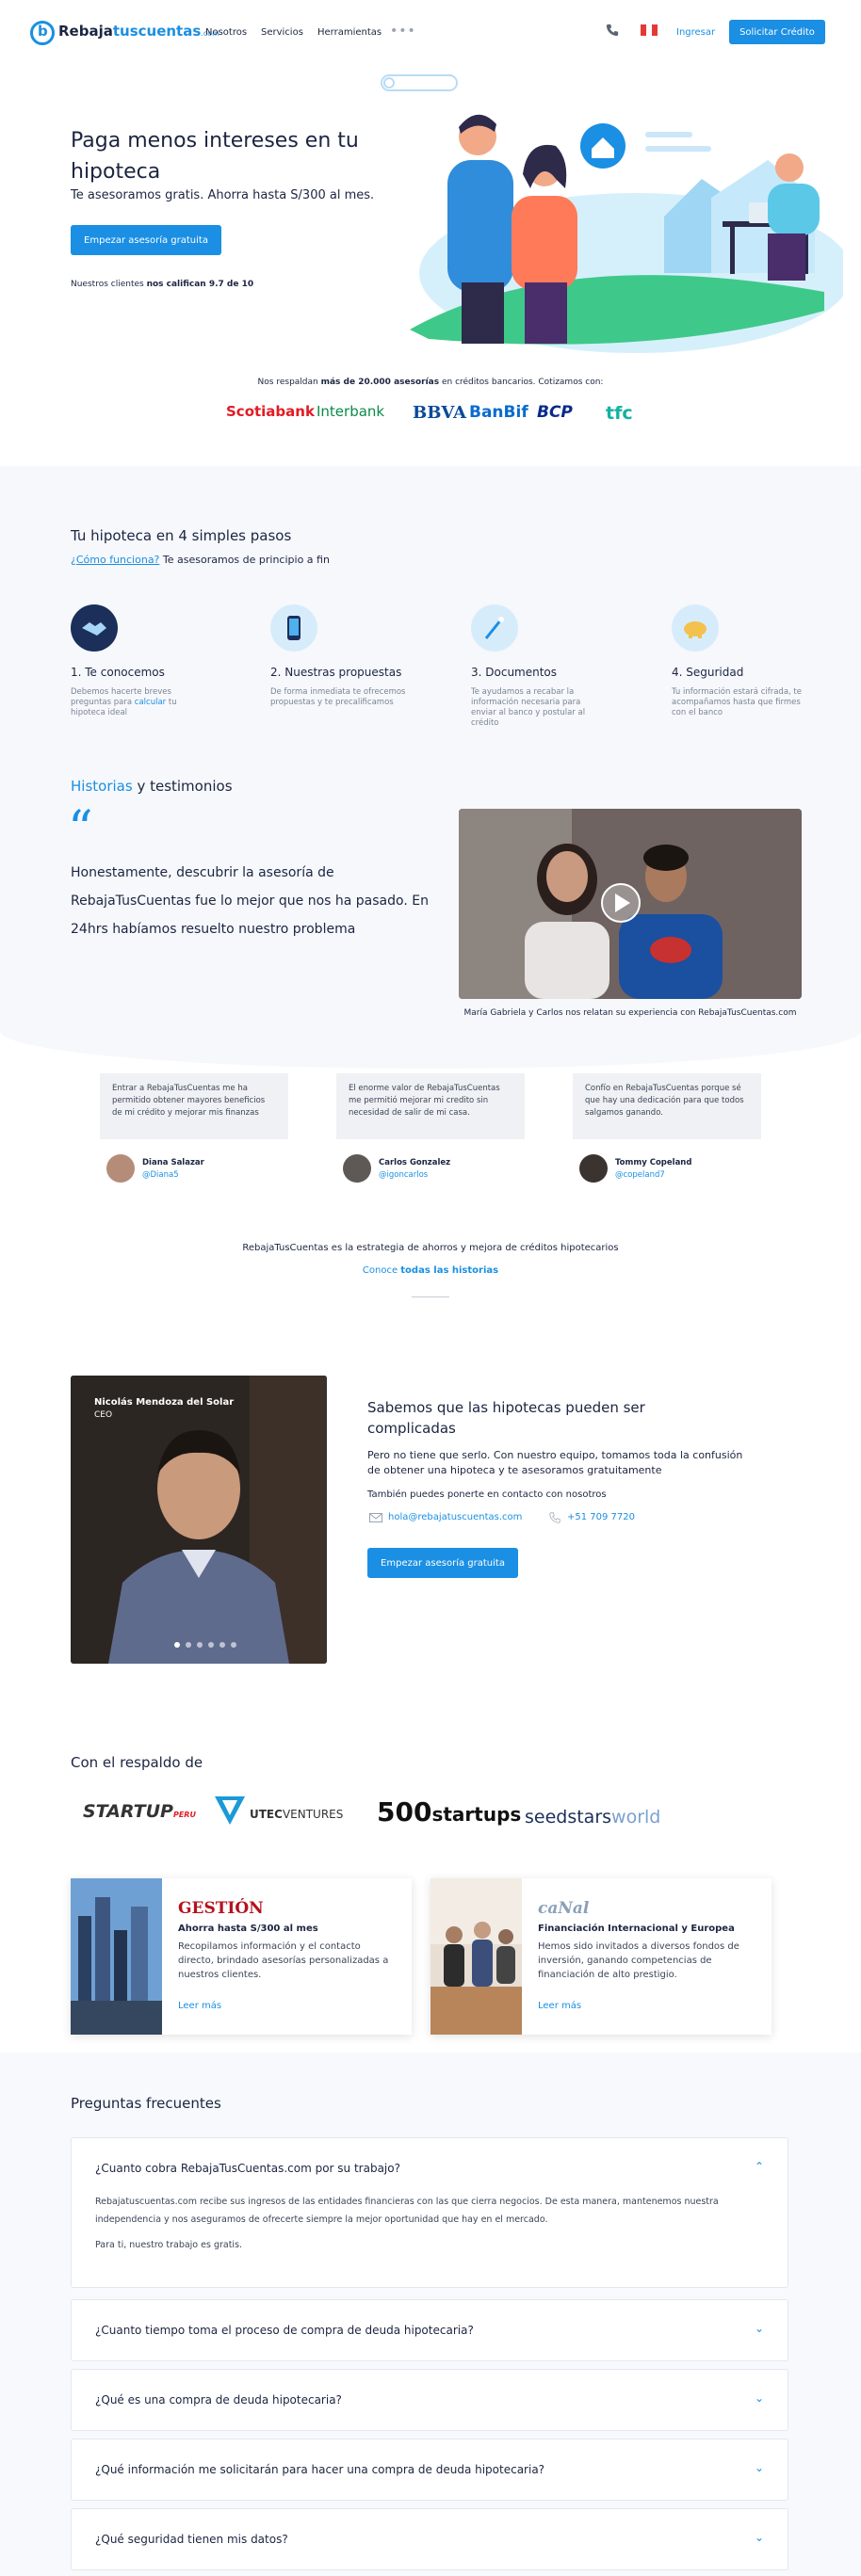 The height and width of the screenshot is (2576, 861). I want to click on solicitar-credito-button: Solicitar Crédito, so click(777, 32).